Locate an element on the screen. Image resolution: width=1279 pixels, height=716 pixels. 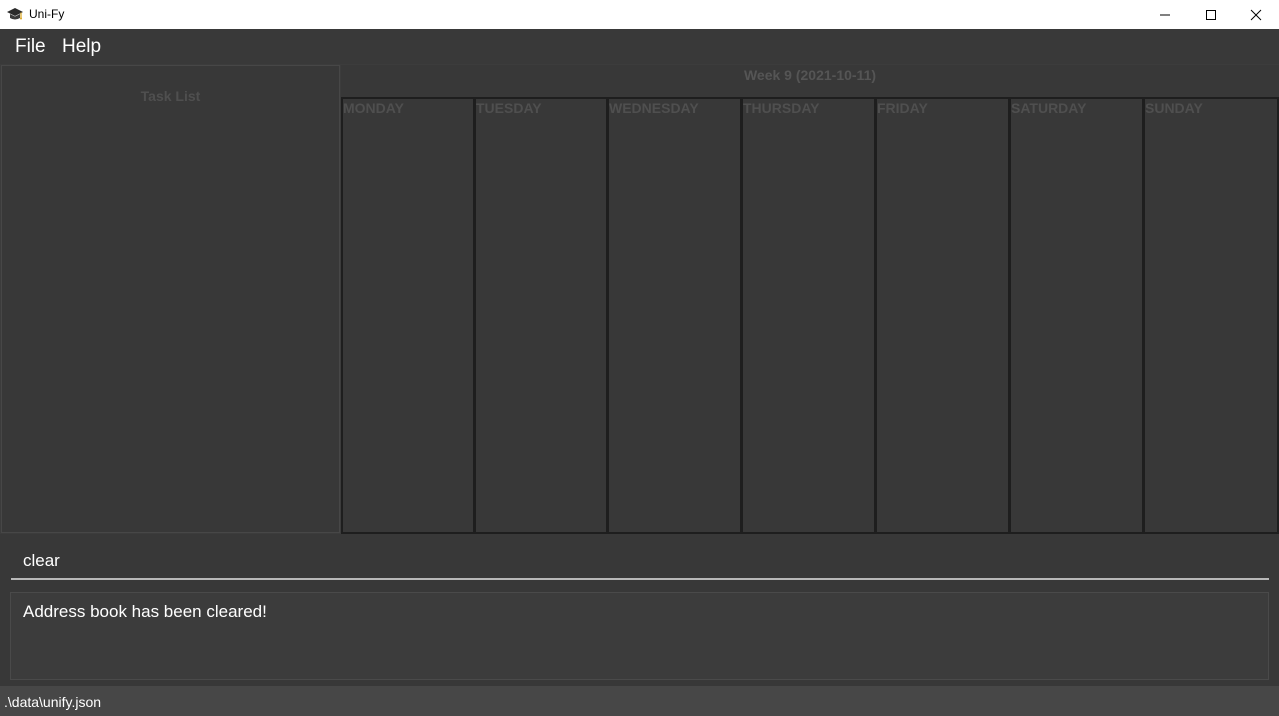
day-column-wednesday: WEDNESDAY is located at coordinates (674, 315).